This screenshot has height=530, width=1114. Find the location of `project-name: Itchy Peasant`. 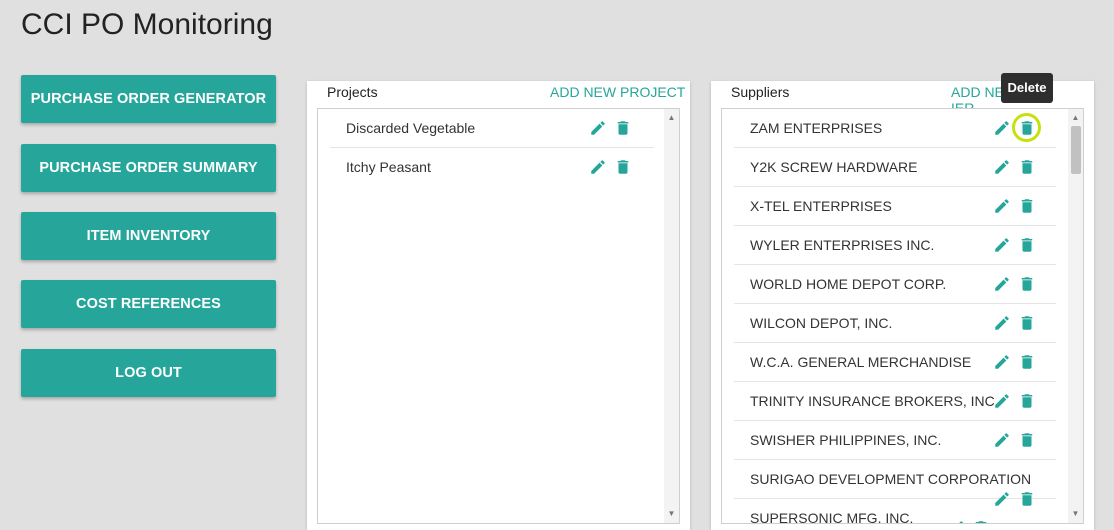

project-name: Itchy Peasant is located at coordinates (388, 167).